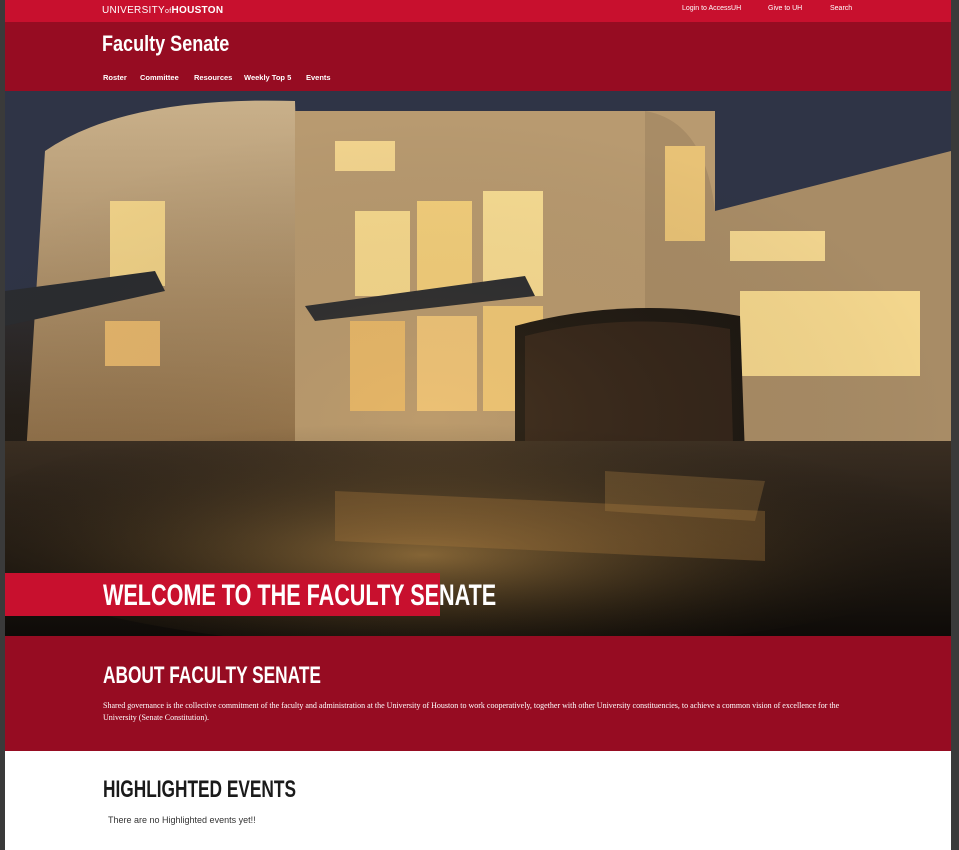 The image size is (959, 850). I want to click on nav-item-weekly-top-5: Weekly Top 5, so click(267, 77).